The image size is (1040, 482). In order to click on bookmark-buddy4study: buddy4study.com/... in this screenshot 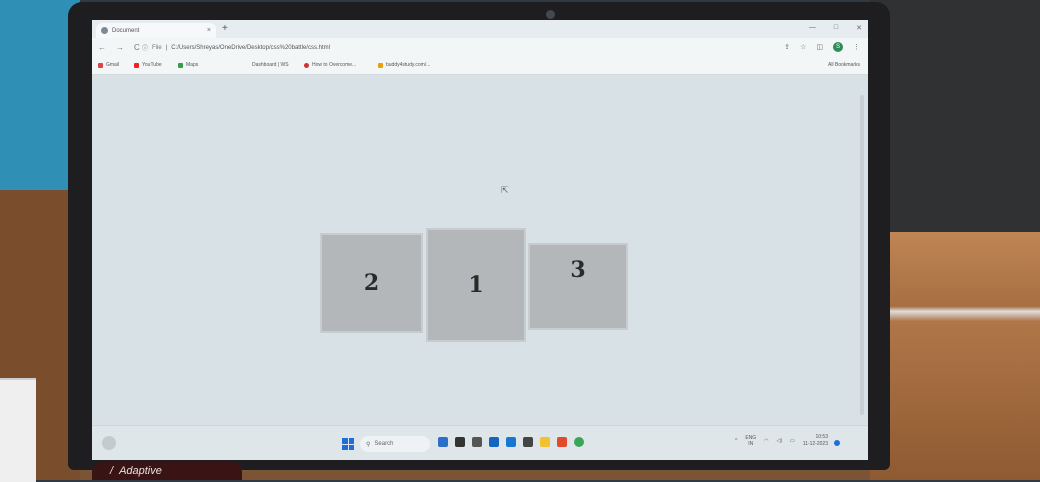, I will do `click(404, 65)`.